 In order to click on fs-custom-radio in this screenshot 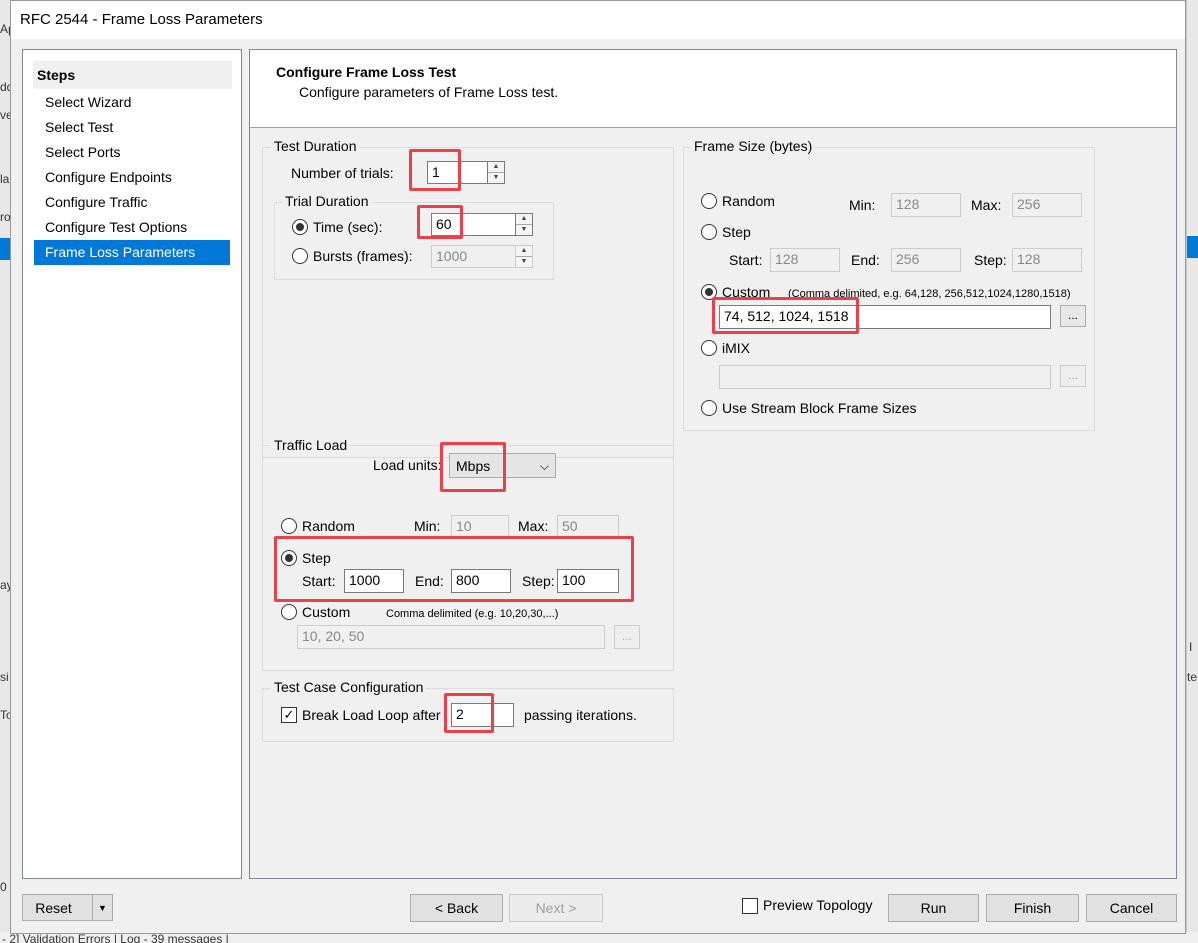, I will do `click(709, 292)`.